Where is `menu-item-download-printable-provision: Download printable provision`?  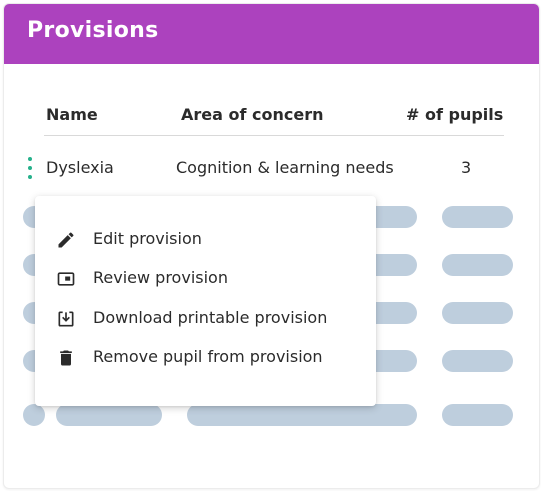 menu-item-download-printable-provision: Download printable provision is located at coordinates (205, 319).